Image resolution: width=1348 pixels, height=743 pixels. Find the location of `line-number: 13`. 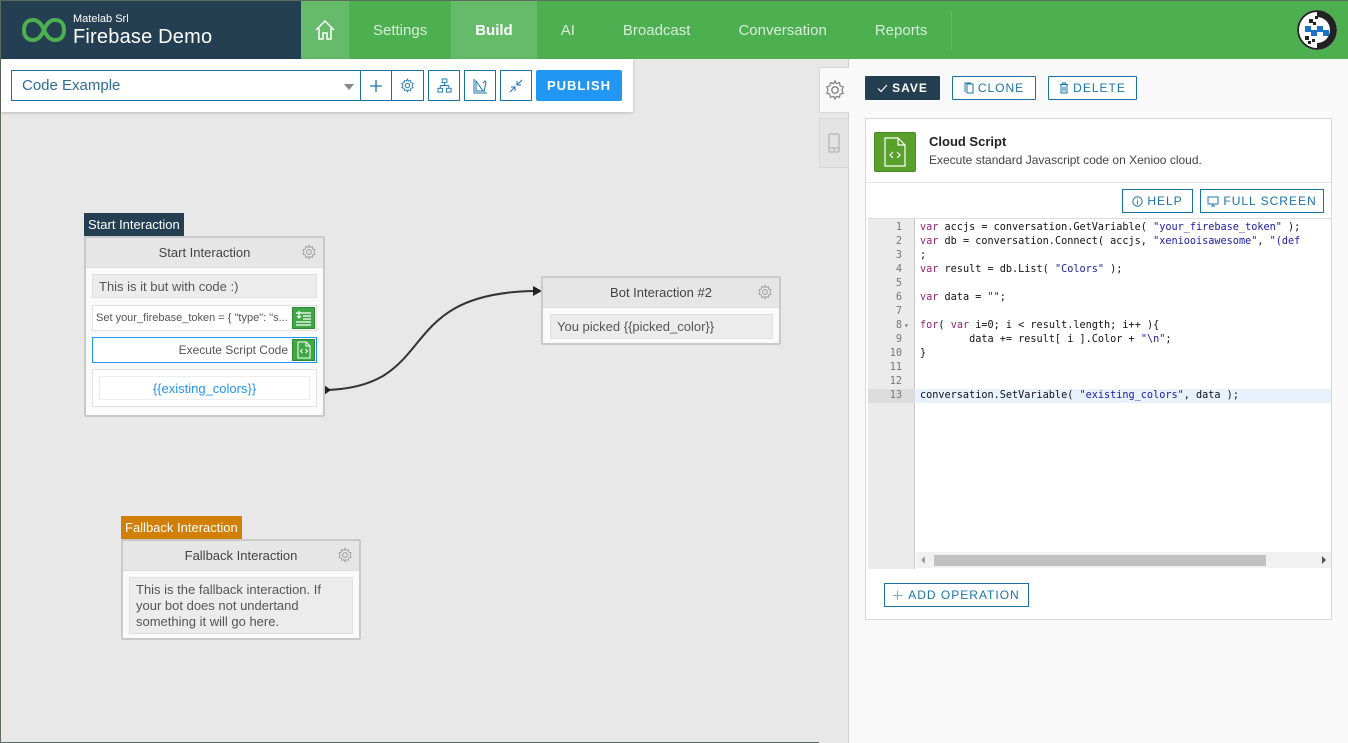

line-number: 13 is located at coordinates (891, 396).